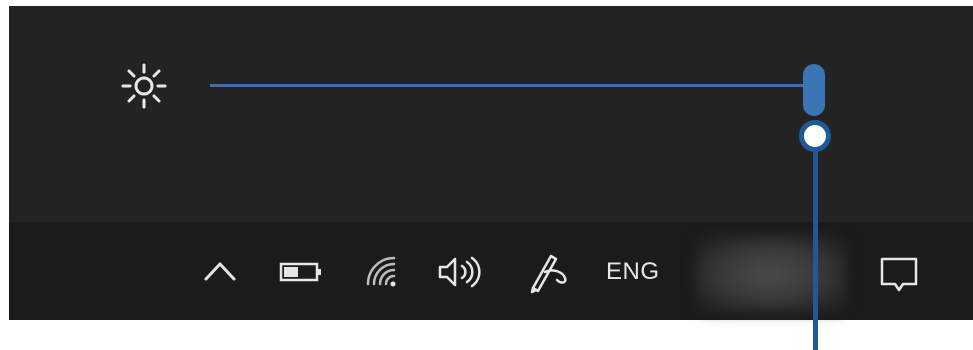  What do you see at coordinates (815, 250) in the screenshot?
I see `callout-line` at bounding box center [815, 250].